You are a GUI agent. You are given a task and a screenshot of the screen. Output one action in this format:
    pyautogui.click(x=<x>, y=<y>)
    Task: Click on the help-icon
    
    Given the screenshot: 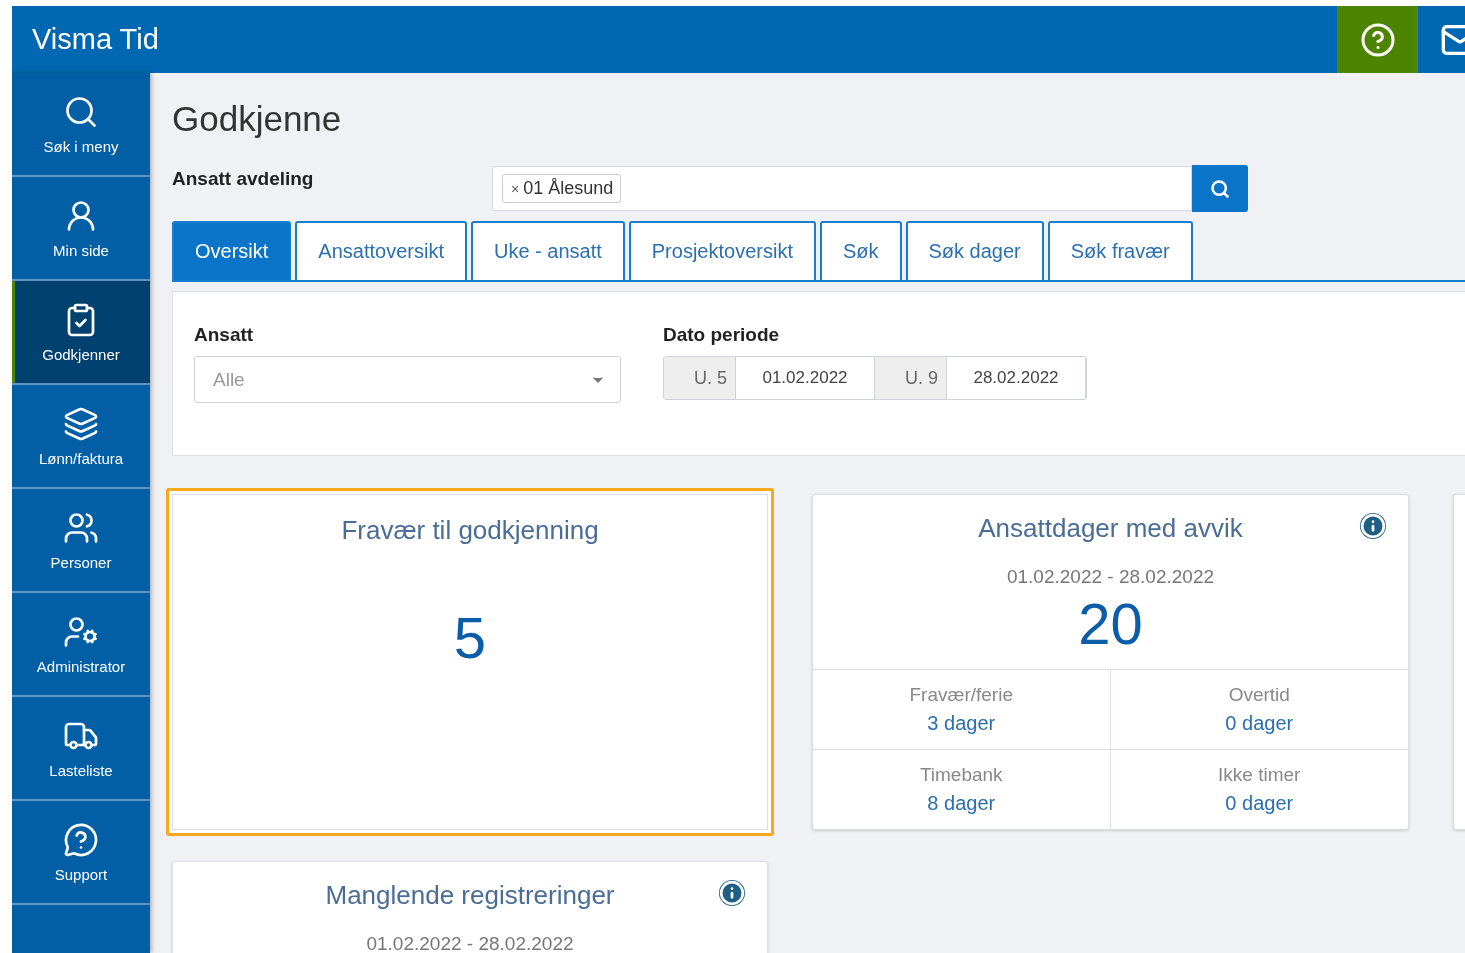 What is the action you would take?
    pyautogui.click(x=1377, y=39)
    